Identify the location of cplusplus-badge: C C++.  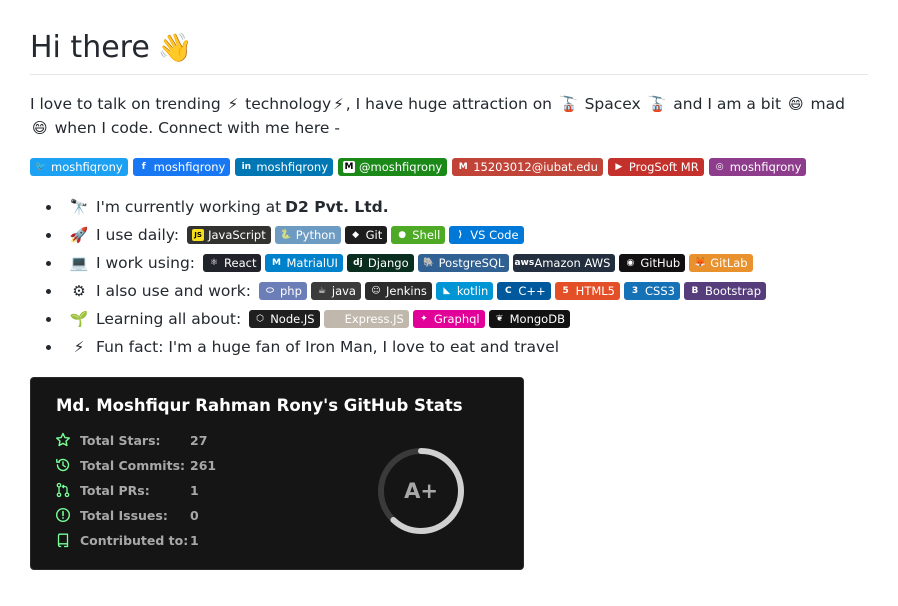
(524, 291).